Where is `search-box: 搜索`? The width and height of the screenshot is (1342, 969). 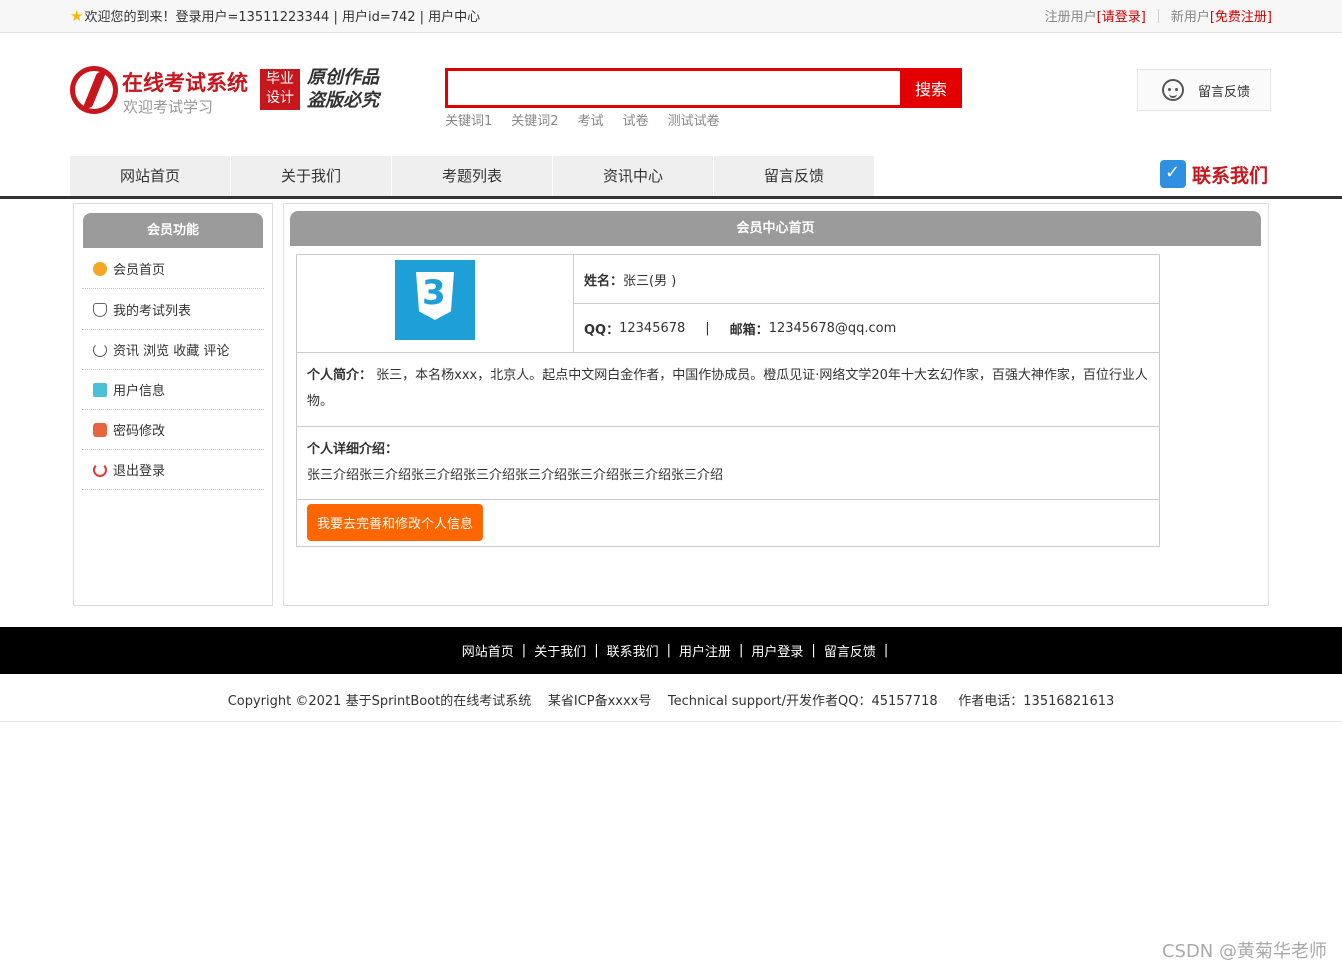 search-box: 搜索 is located at coordinates (703, 88).